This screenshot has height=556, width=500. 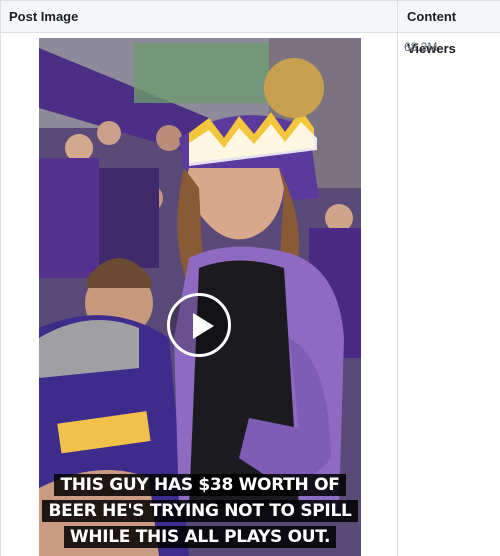 What do you see at coordinates (43, 17) in the screenshot?
I see `column-header-post-image: Post Image` at bounding box center [43, 17].